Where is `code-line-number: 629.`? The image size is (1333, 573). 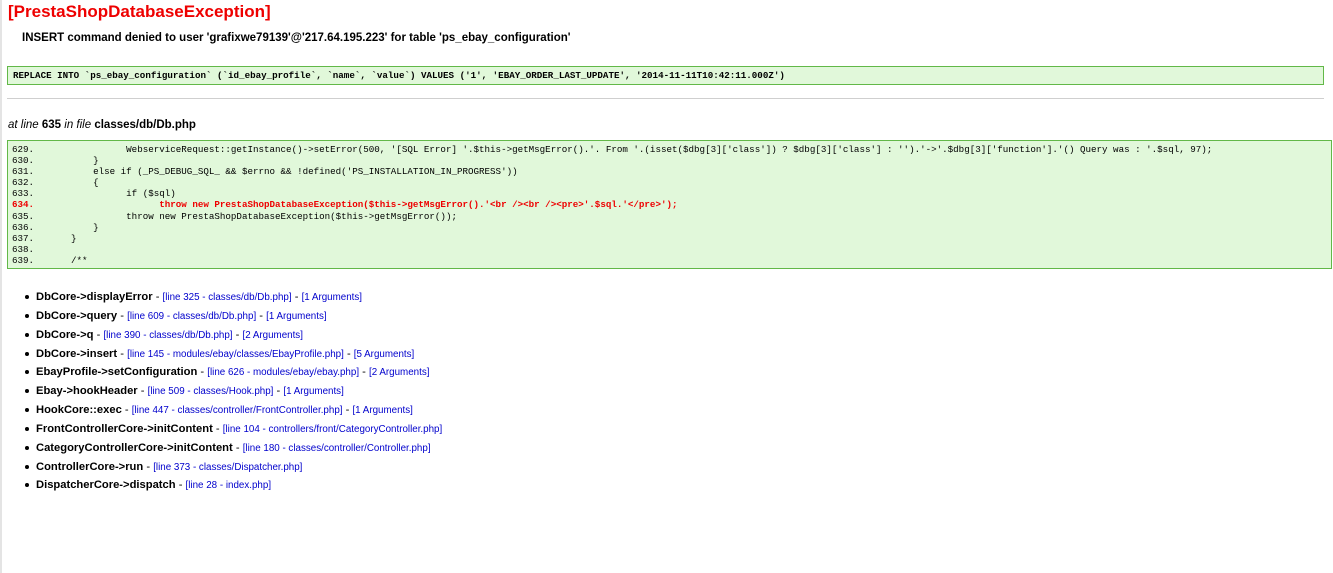 code-line-number: 629. is located at coordinates (23, 149).